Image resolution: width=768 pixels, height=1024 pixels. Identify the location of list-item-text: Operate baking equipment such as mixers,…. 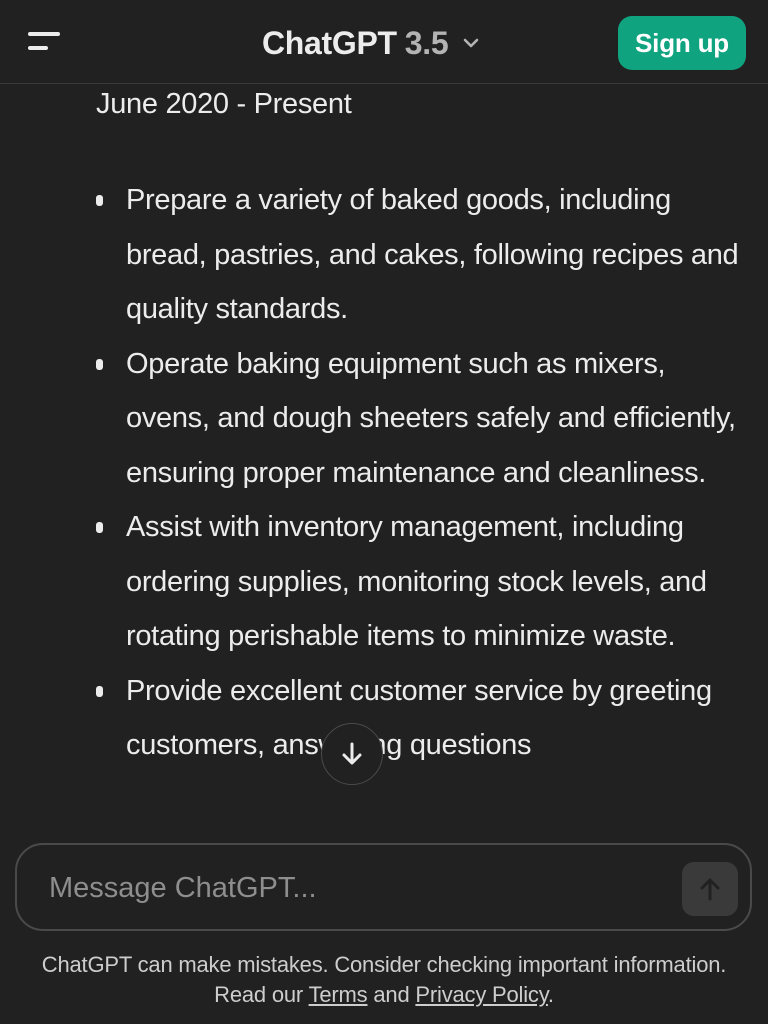
(431, 418).